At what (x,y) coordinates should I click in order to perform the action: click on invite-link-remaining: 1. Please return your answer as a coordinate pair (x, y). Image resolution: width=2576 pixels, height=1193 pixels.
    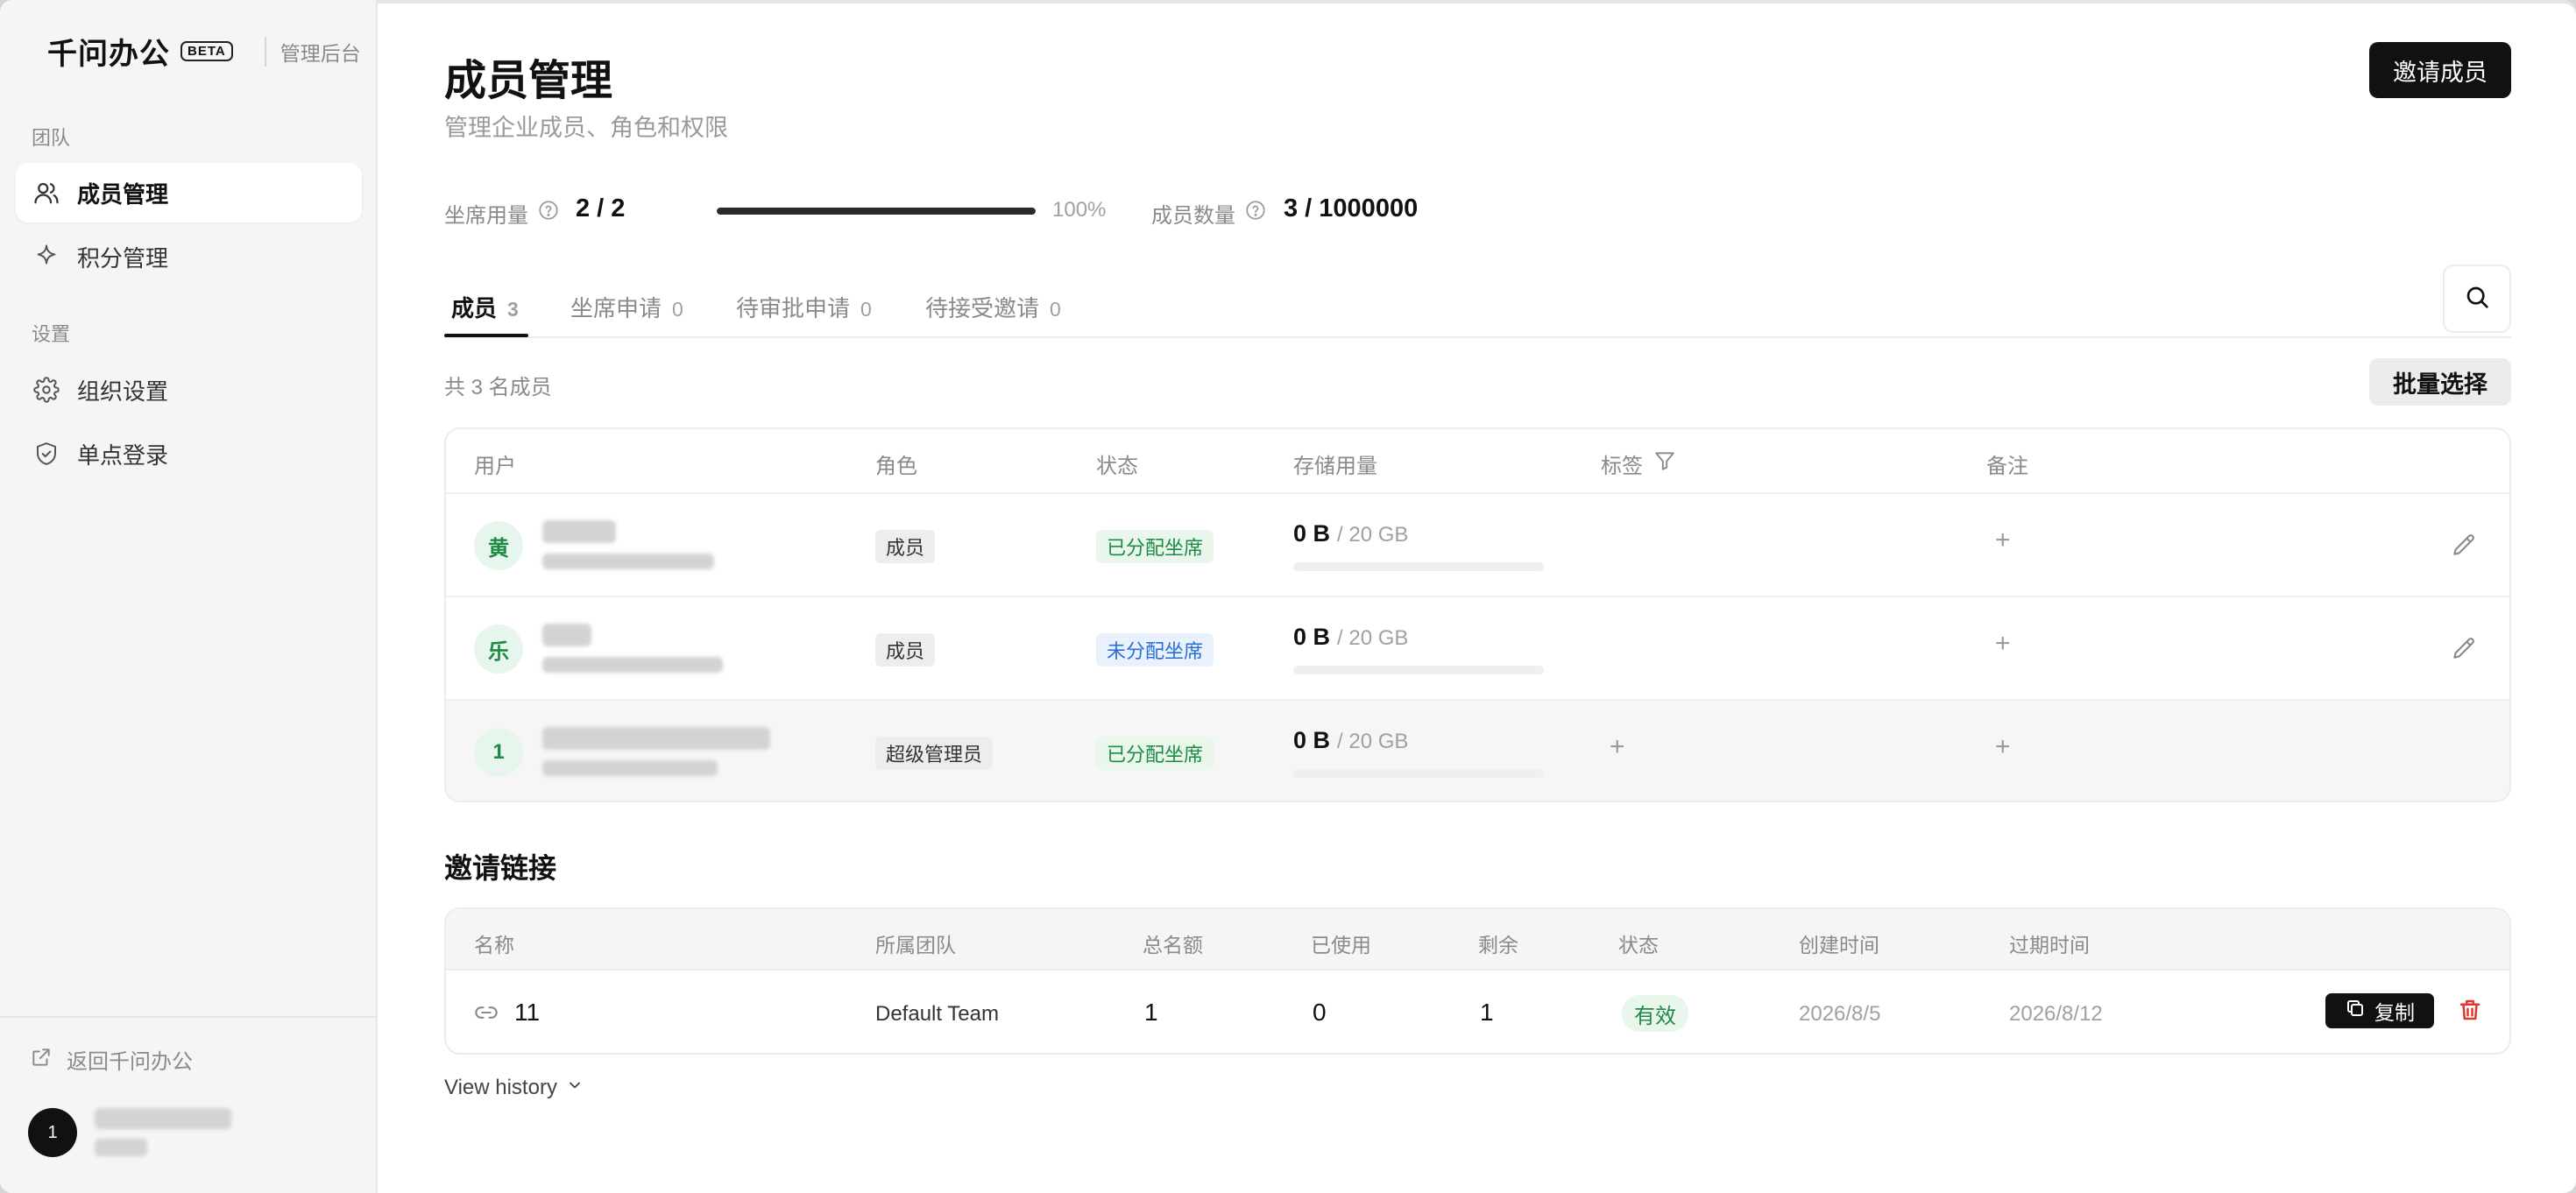
    Looking at the image, I should click on (1487, 1012).